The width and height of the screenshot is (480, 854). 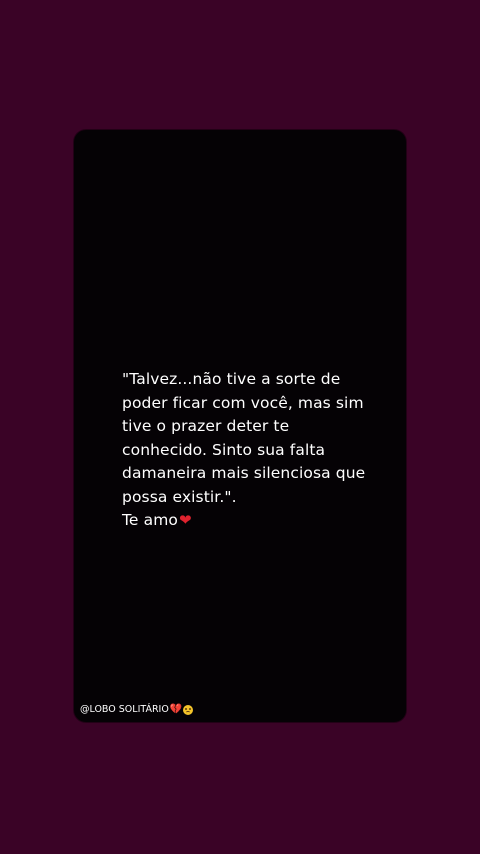 What do you see at coordinates (124, 709) in the screenshot?
I see `watermark-handle: @LOBO SOLITÁRIO` at bounding box center [124, 709].